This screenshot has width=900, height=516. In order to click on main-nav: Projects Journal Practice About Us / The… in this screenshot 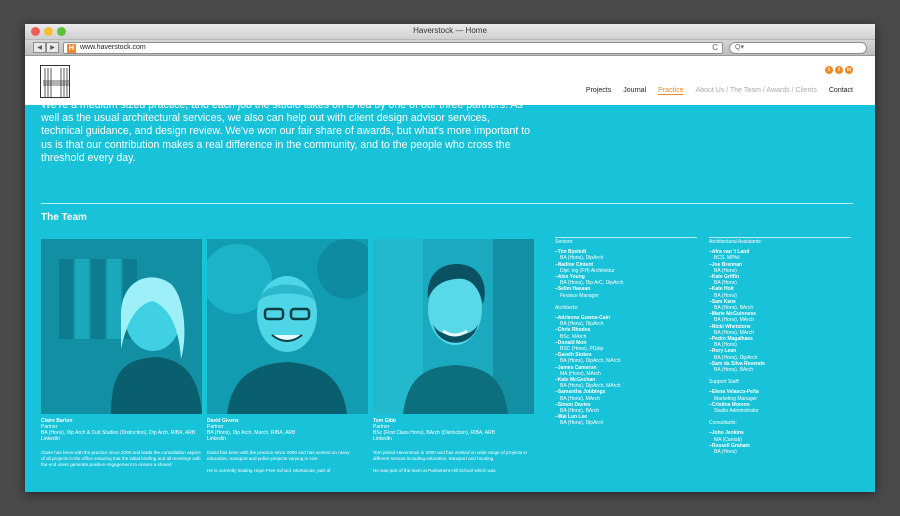, I will do `click(719, 91)`.